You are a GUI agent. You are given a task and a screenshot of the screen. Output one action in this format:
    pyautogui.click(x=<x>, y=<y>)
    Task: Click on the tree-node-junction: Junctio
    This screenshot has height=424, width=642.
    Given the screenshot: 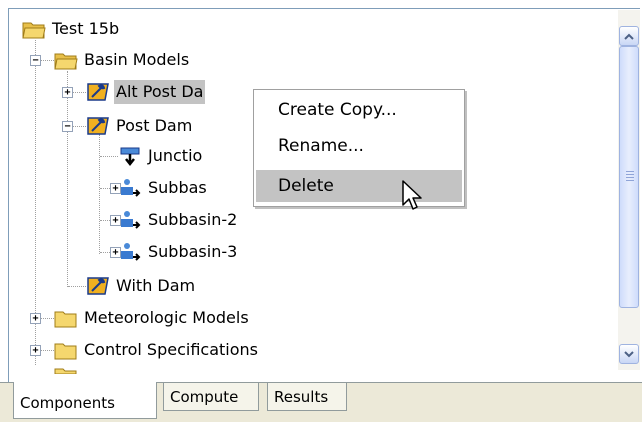 What is the action you would take?
    pyautogui.click(x=161, y=156)
    